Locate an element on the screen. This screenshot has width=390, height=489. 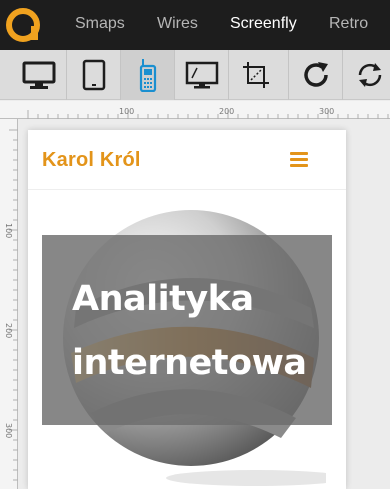
nav-wires: Wires is located at coordinates (177, 24).